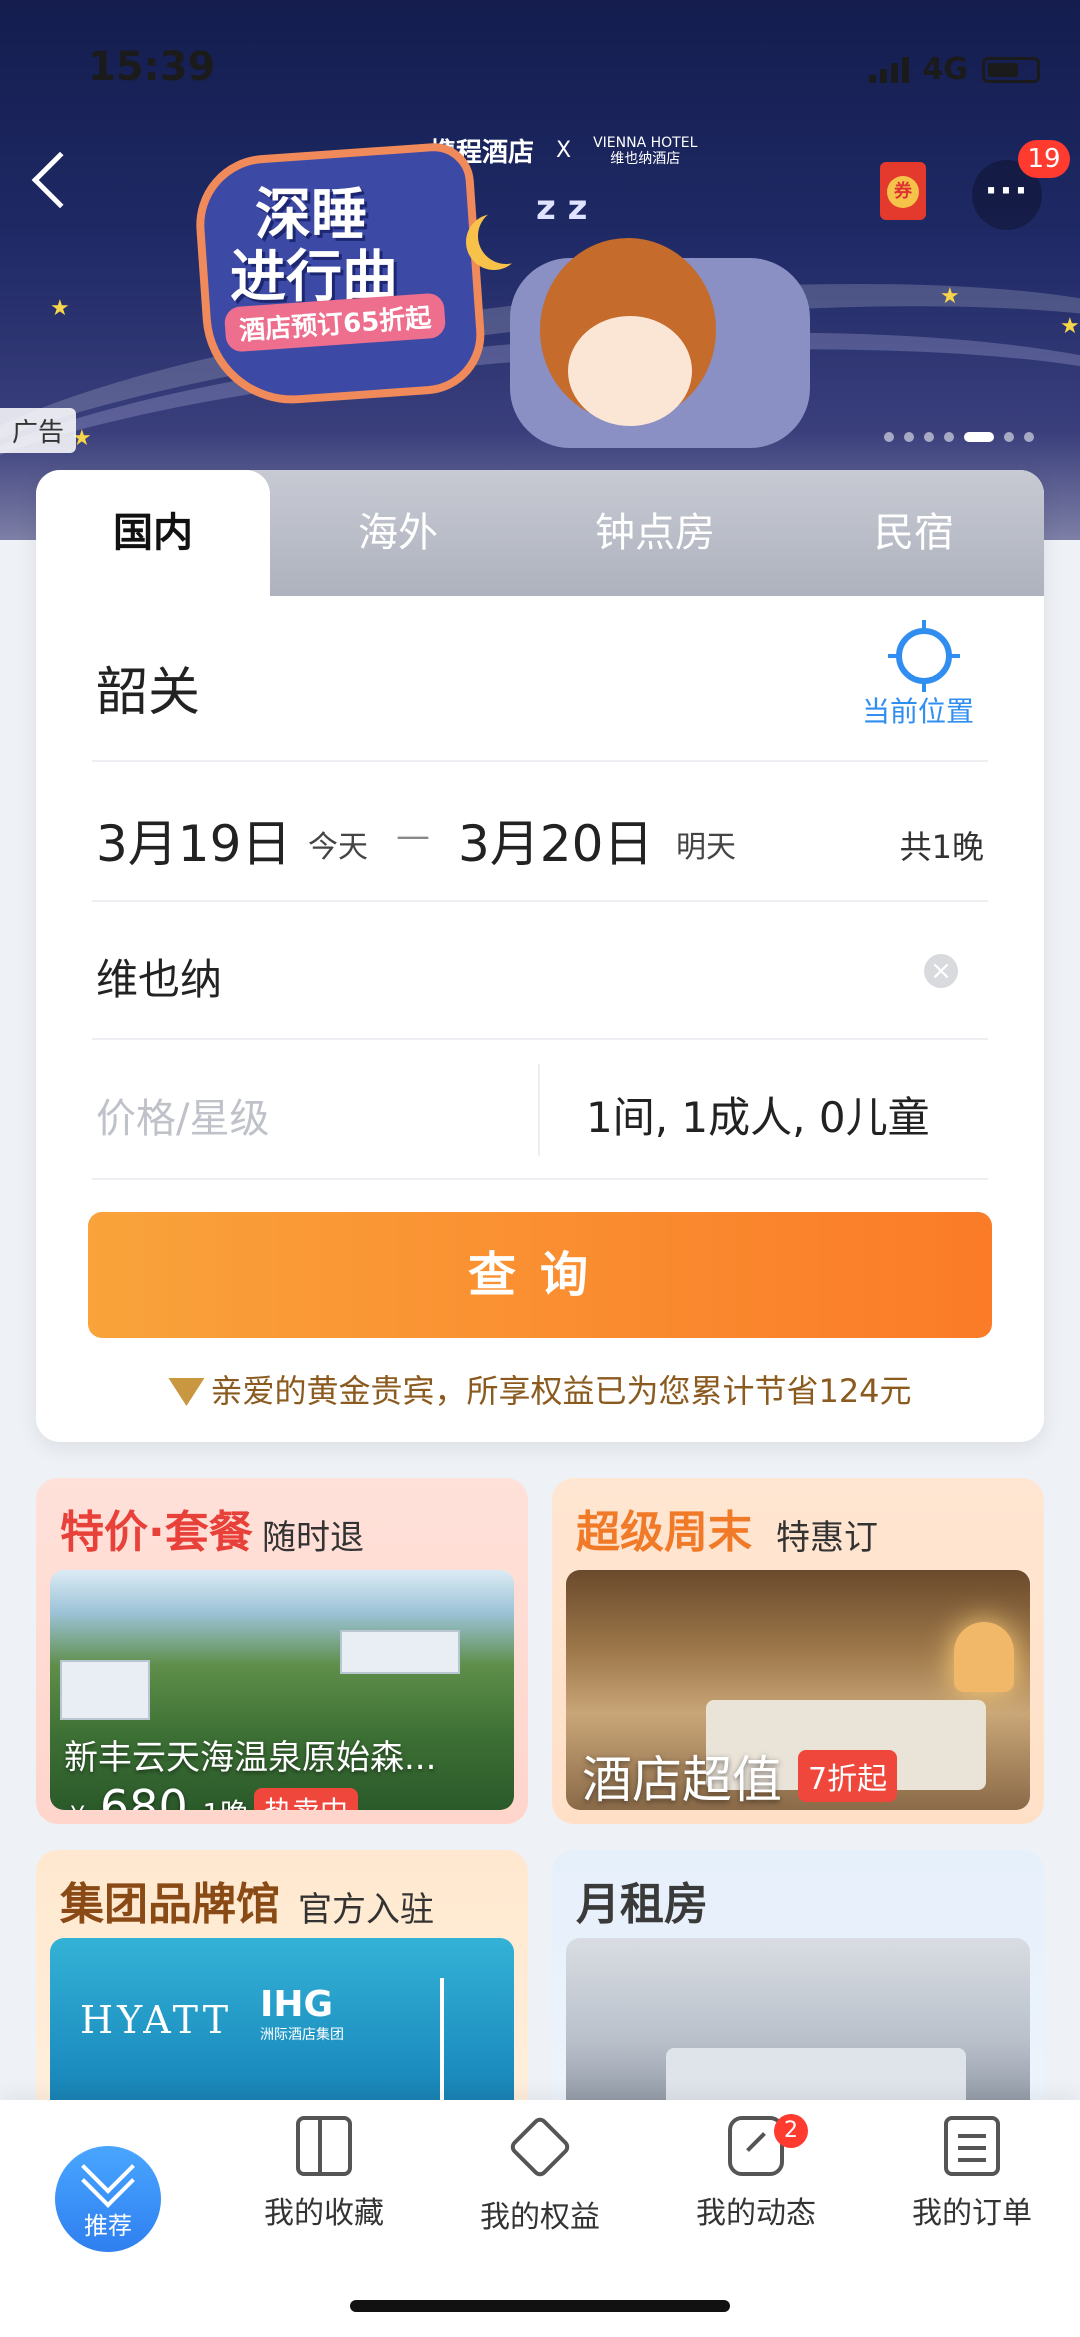  I want to click on signal-icon, so click(888, 69).